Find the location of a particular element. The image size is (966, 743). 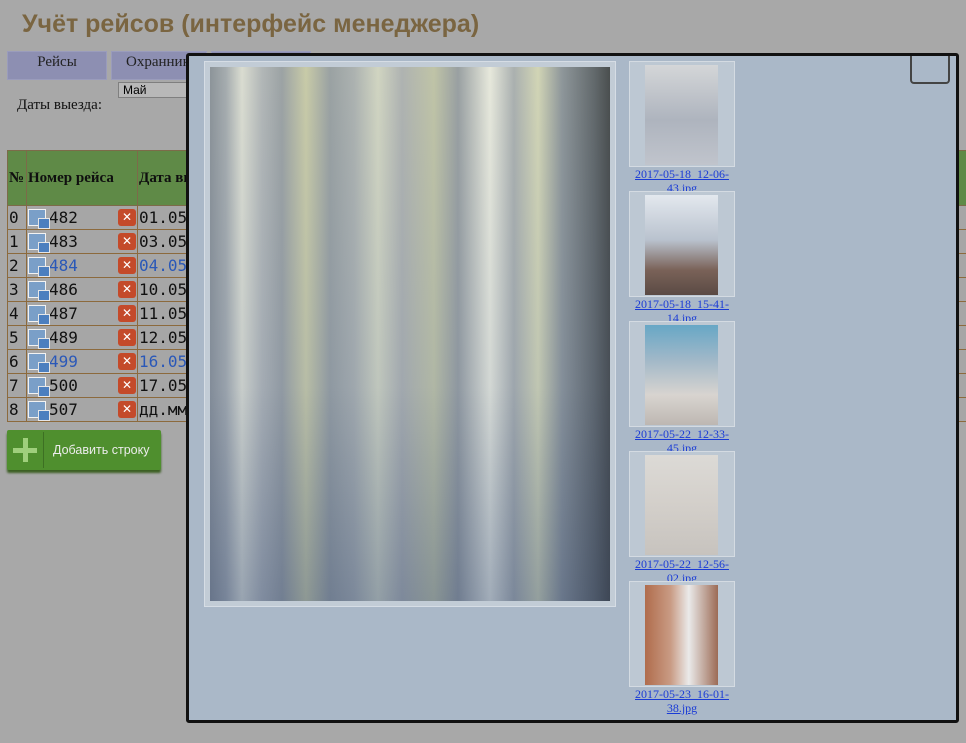

trip-number: 484 is located at coordinates (63, 265).